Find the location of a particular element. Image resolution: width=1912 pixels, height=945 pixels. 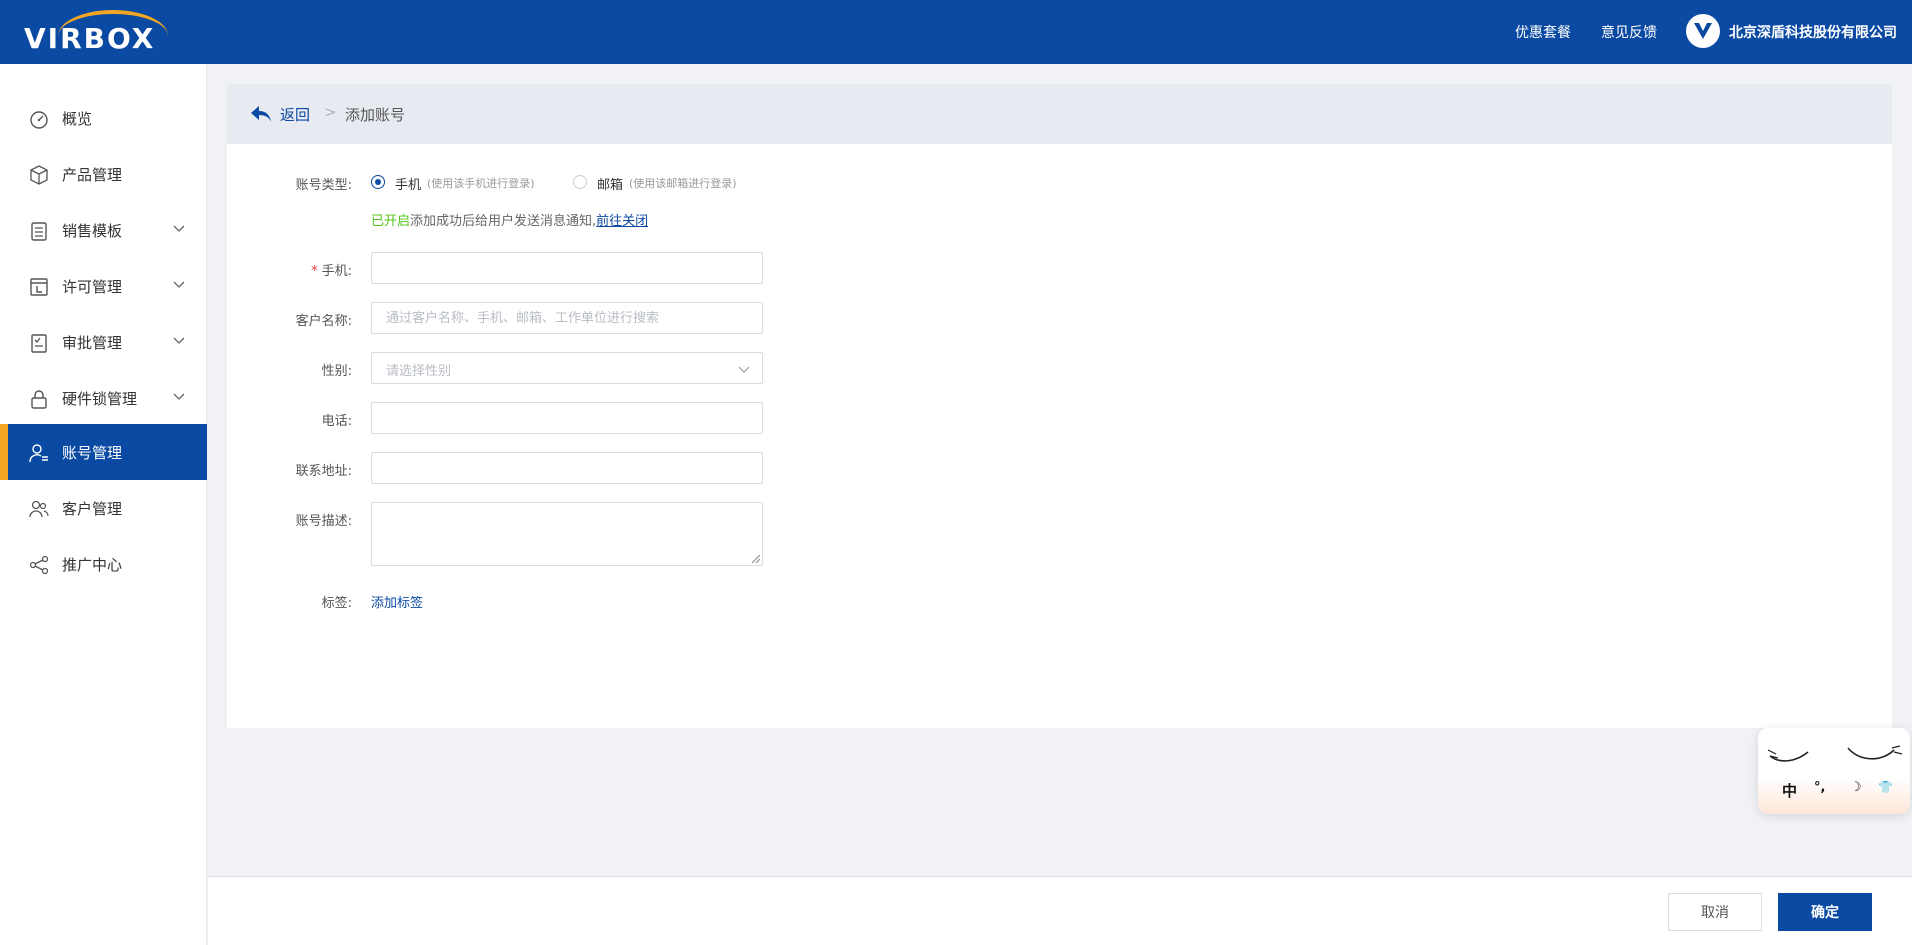

top-header: VIRBOX 优惠套餐 意见反馈 北京深盾科技股份有限公司 is located at coordinates (956, 32).